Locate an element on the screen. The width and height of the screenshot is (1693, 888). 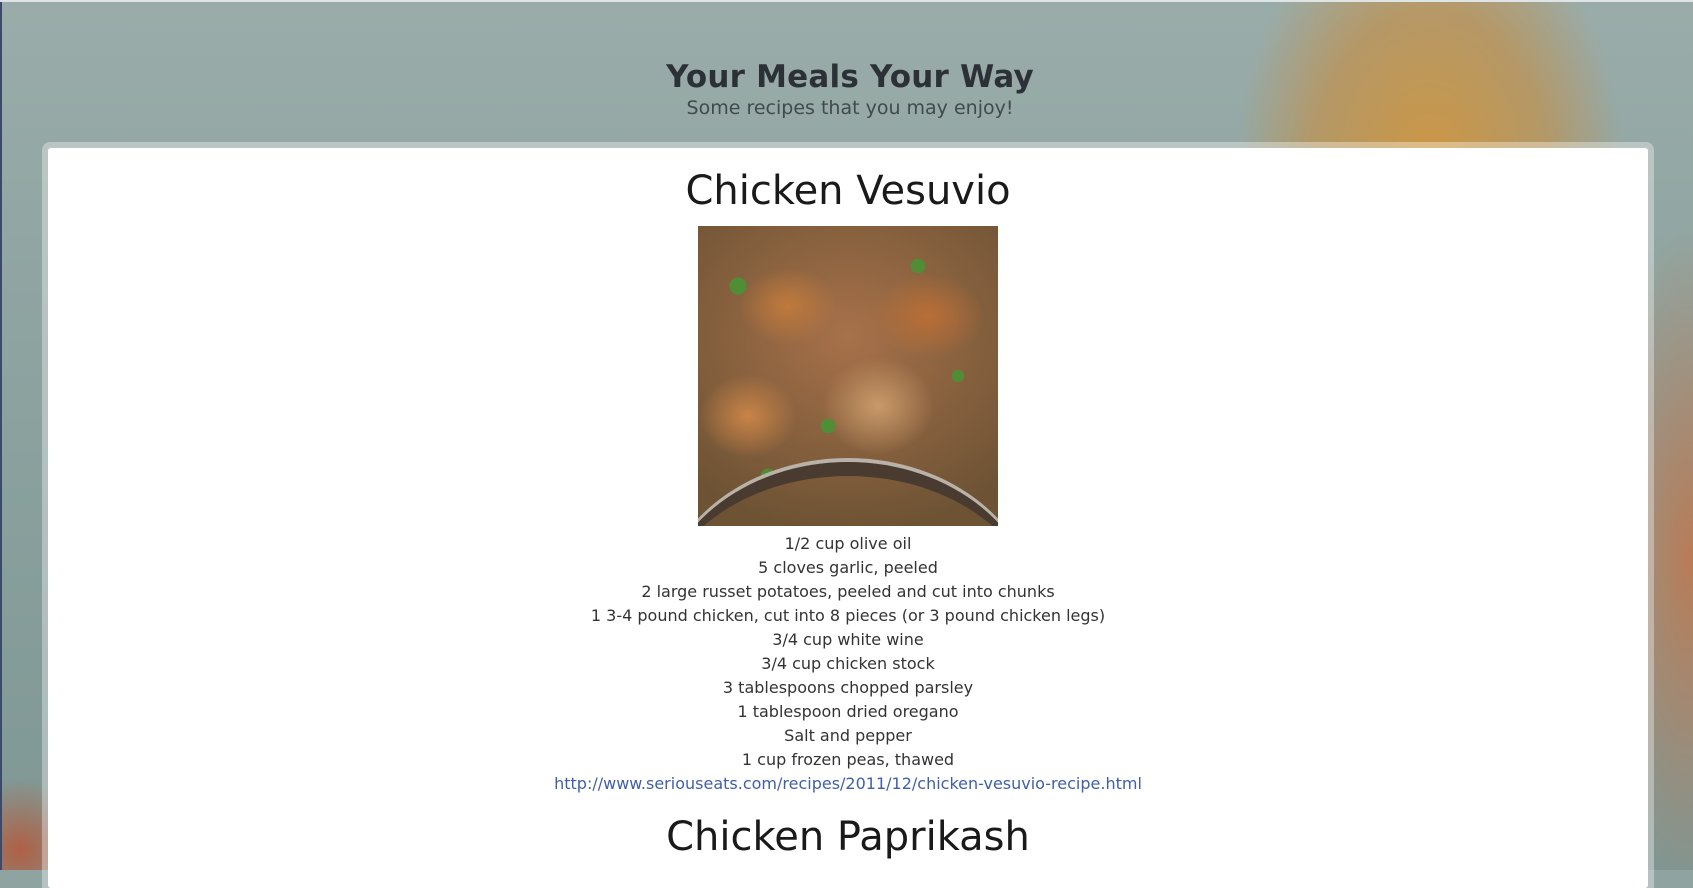
ingredient-item: 3/4 cup white wine is located at coordinates (848, 639).